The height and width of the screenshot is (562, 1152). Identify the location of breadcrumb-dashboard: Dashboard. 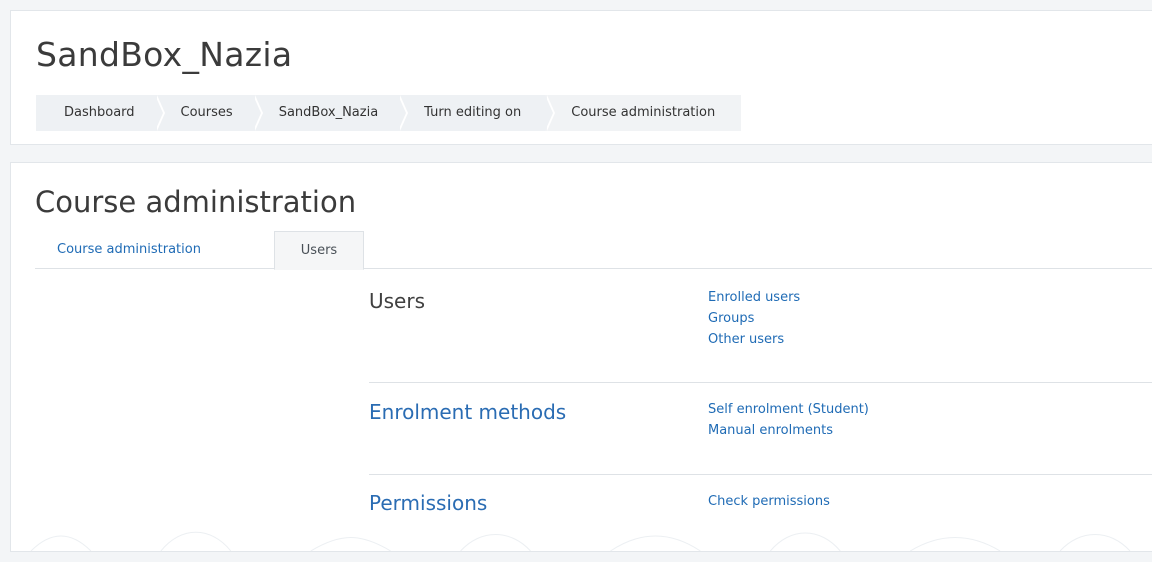
(100, 113).